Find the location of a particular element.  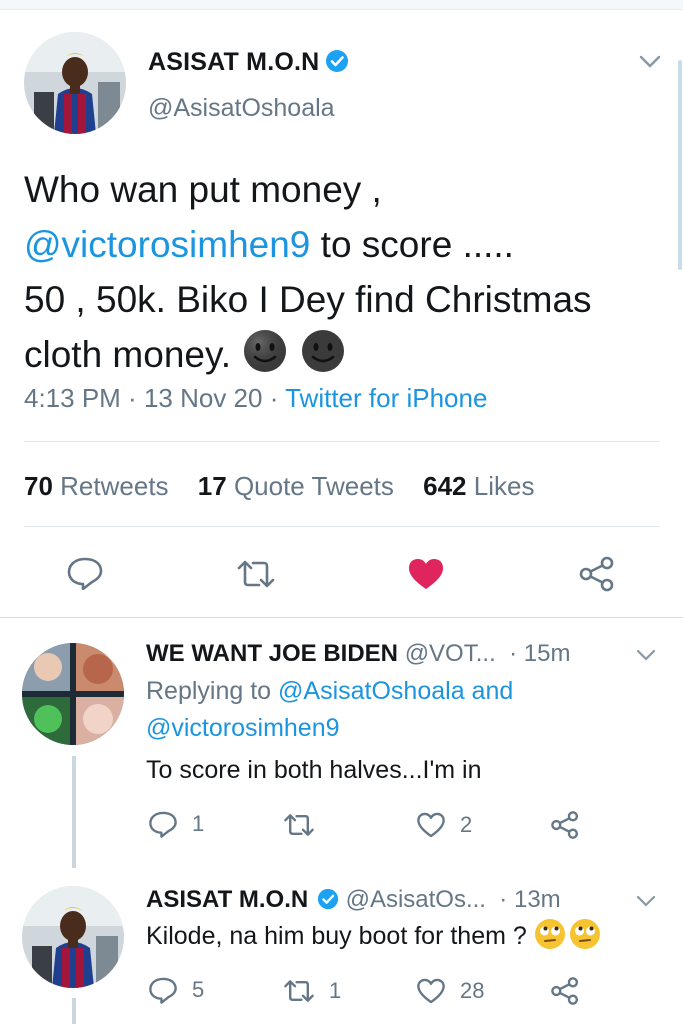

reply-text: Kilode, na him buy boot for them ? is located at coordinates (374, 939).